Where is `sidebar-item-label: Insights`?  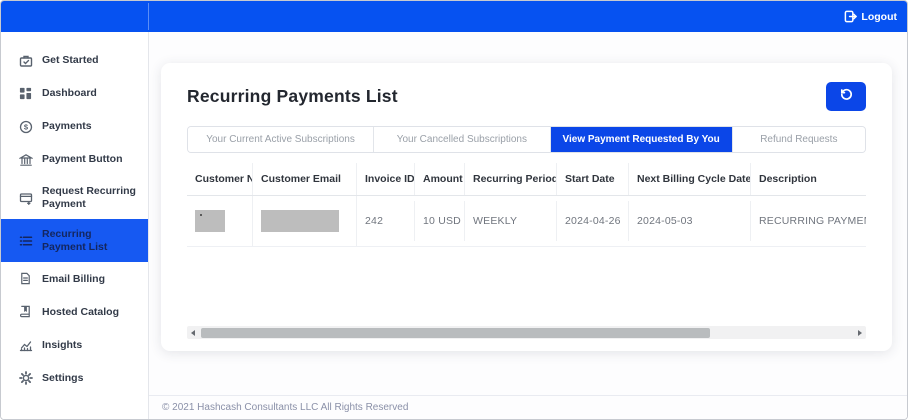
sidebar-item-label: Insights is located at coordinates (62, 344).